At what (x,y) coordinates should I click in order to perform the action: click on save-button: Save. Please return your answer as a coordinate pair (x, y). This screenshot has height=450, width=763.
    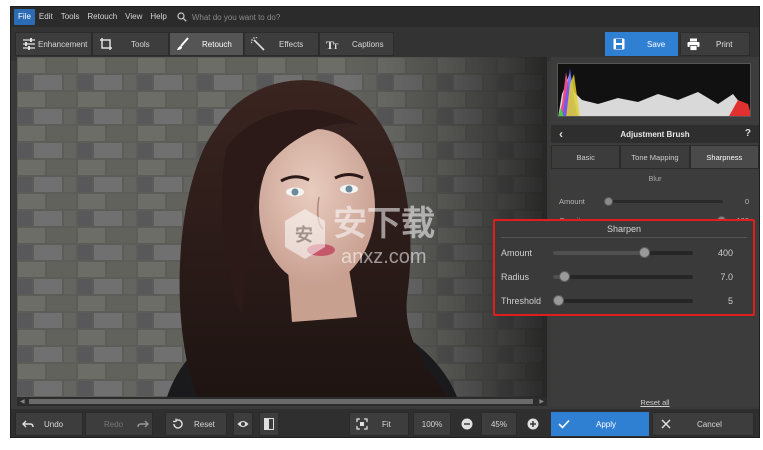
    Looking at the image, I should click on (641, 44).